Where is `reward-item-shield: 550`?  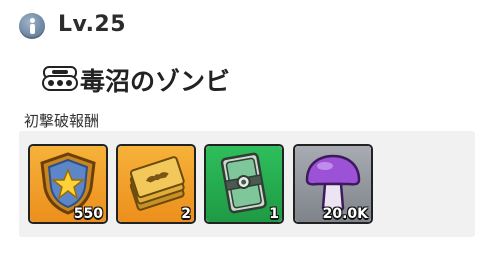 reward-item-shield: 550 is located at coordinates (68, 184).